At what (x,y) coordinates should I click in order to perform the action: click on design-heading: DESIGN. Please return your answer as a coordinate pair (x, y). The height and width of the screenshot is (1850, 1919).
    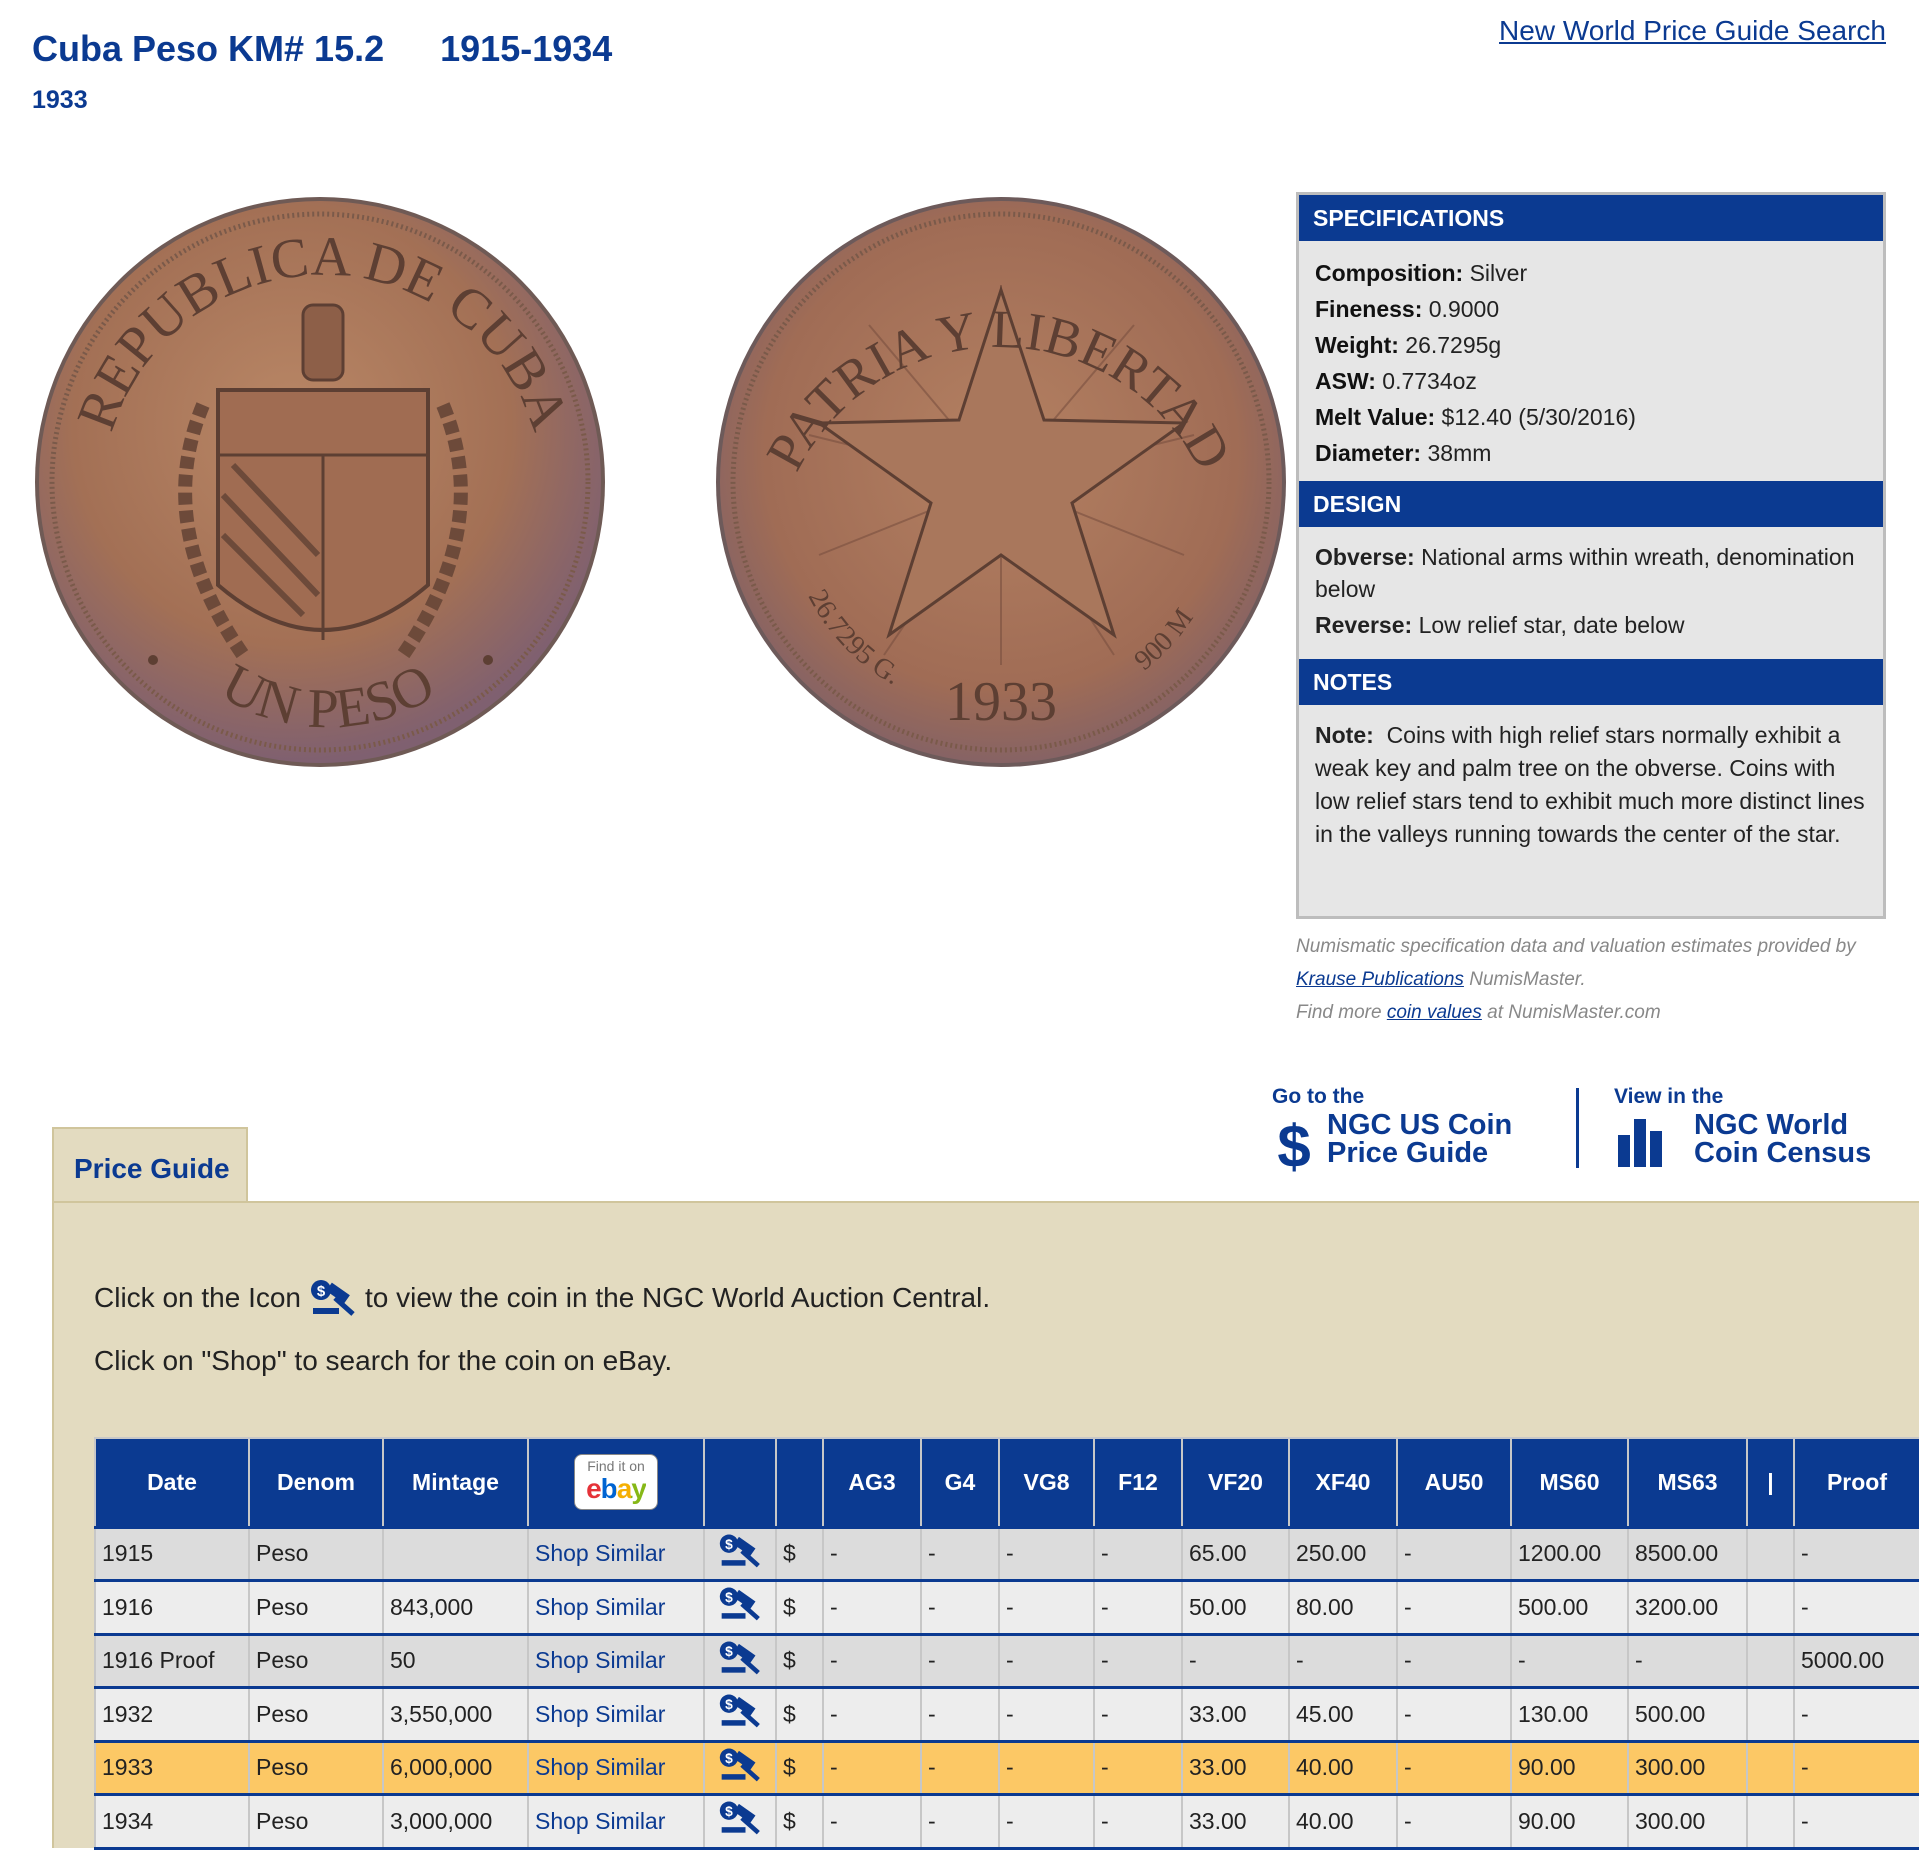
    Looking at the image, I should click on (1591, 504).